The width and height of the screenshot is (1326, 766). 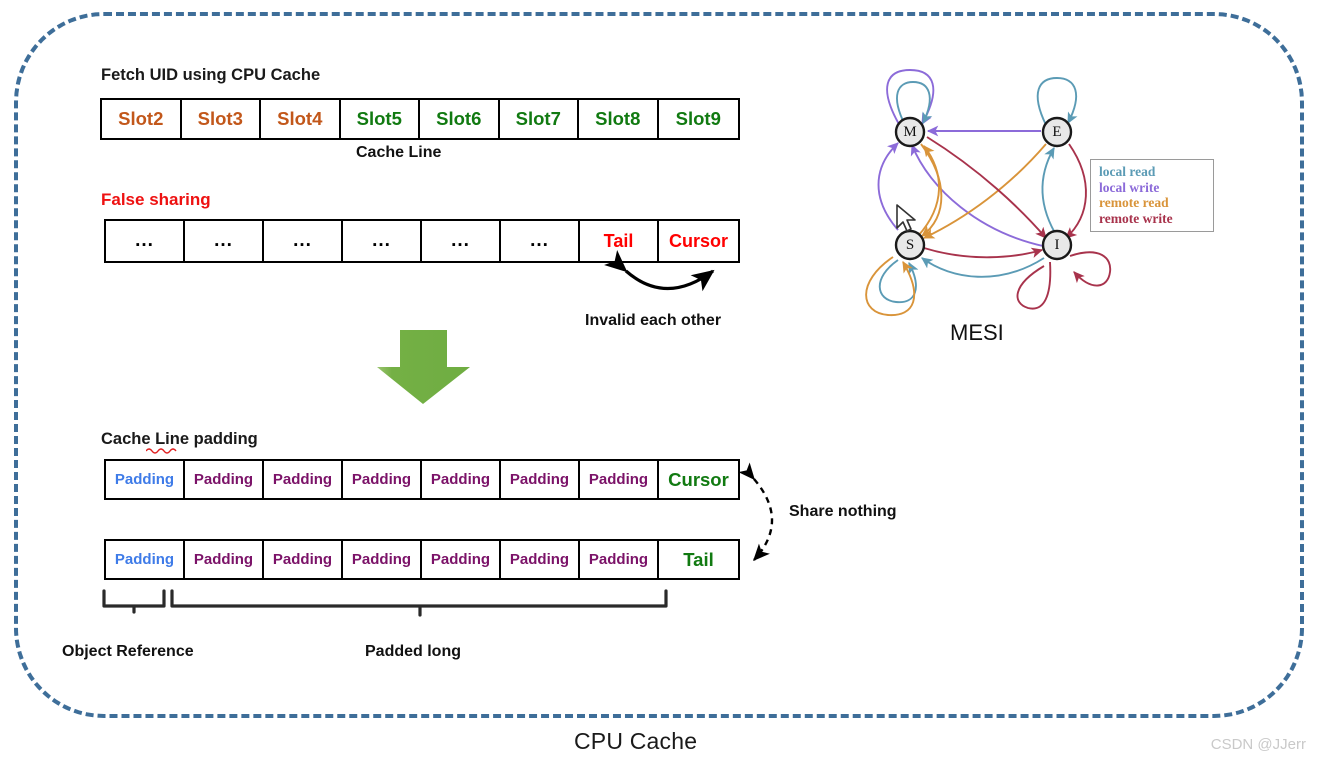 I want to click on mesi-legend-local-write: local write, so click(x=1129, y=187).